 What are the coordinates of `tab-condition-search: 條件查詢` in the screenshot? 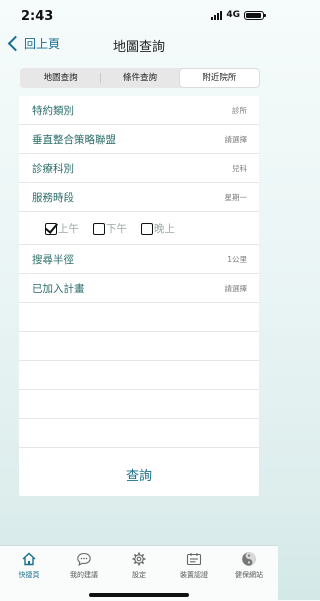 It's located at (139, 78).